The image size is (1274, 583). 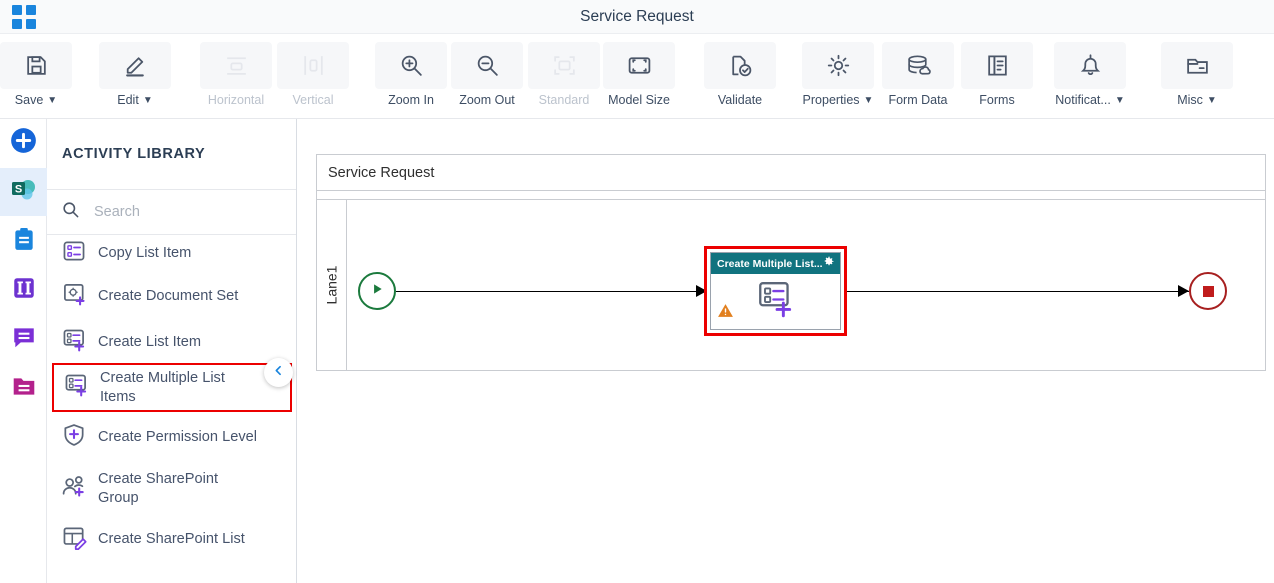 I want to click on rail-item-columns, so click(x=23, y=290).